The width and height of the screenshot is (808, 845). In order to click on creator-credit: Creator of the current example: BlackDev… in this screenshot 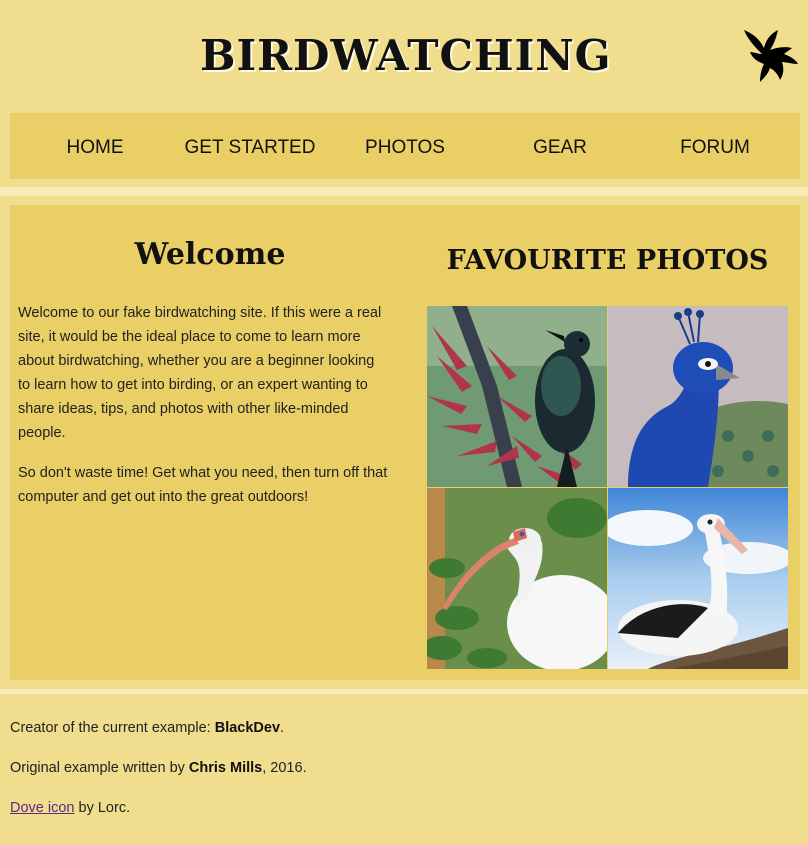, I will do `click(405, 728)`.